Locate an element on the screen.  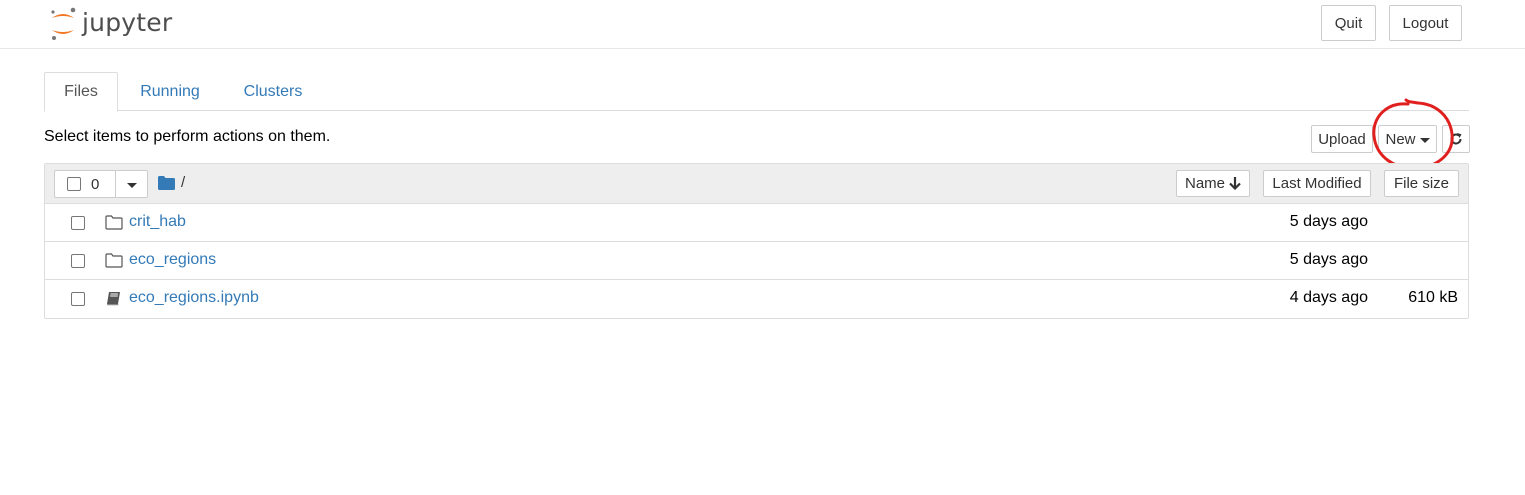
tab-running: Running is located at coordinates (170, 91).